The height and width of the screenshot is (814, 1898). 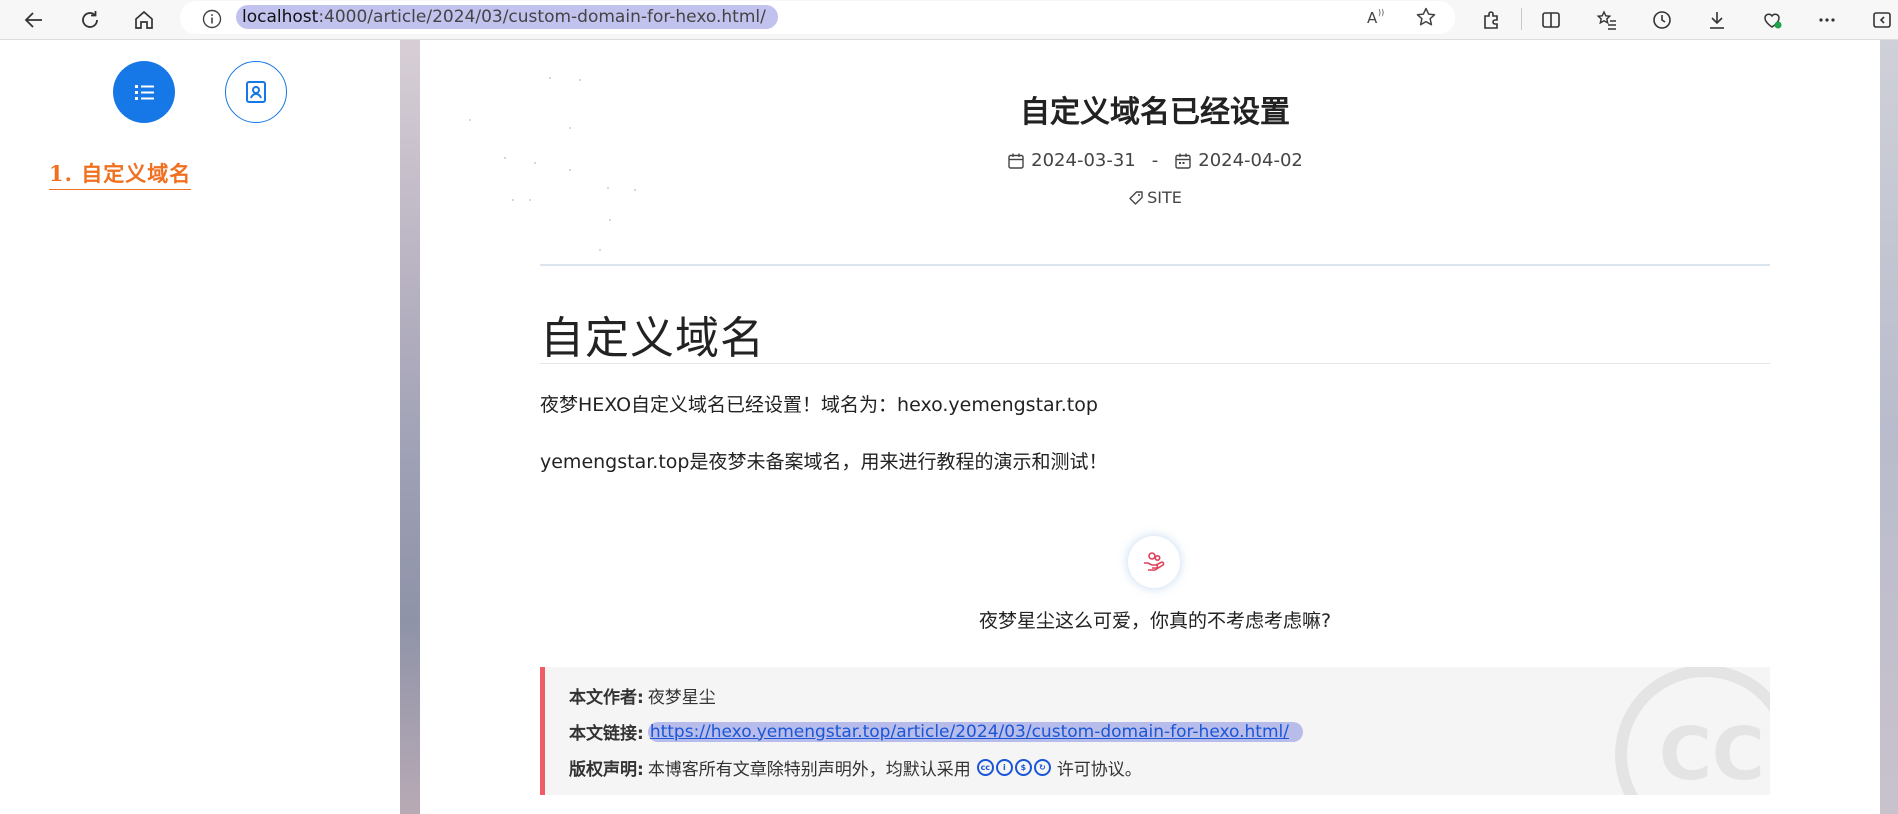 I want to click on cc-license-link: cc i $ ↻, so click(x=1013, y=767).